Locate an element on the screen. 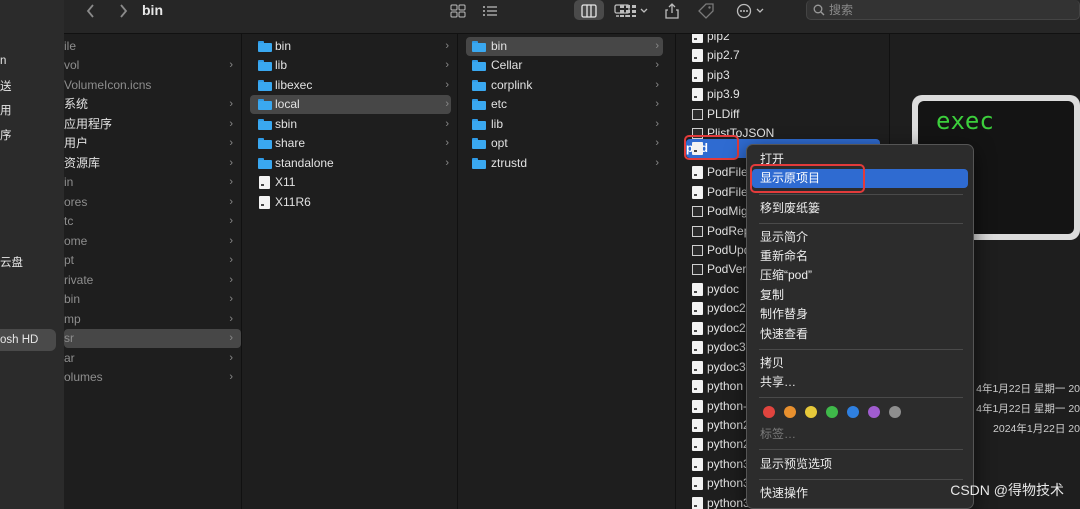 The height and width of the screenshot is (509, 1080). list-item: ztrustd › is located at coordinates (566, 163).